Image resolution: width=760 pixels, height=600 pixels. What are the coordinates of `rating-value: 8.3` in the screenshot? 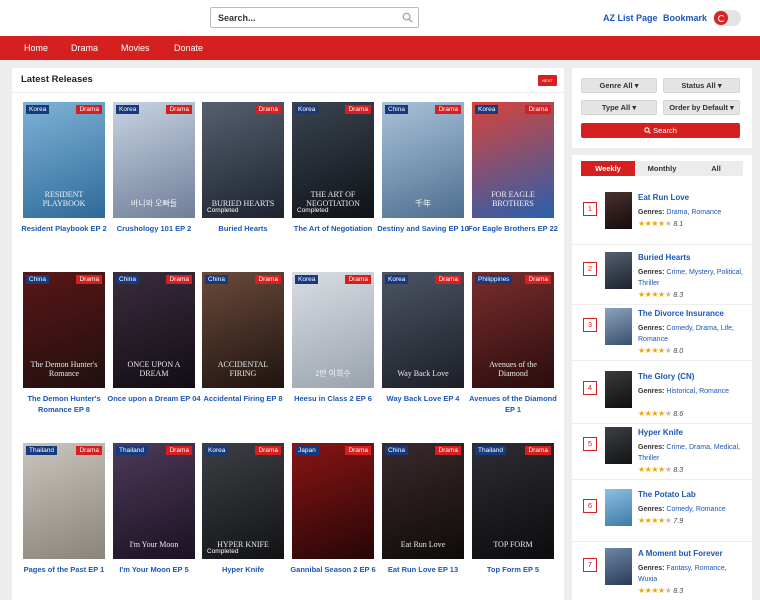 It's located at (678, 470).